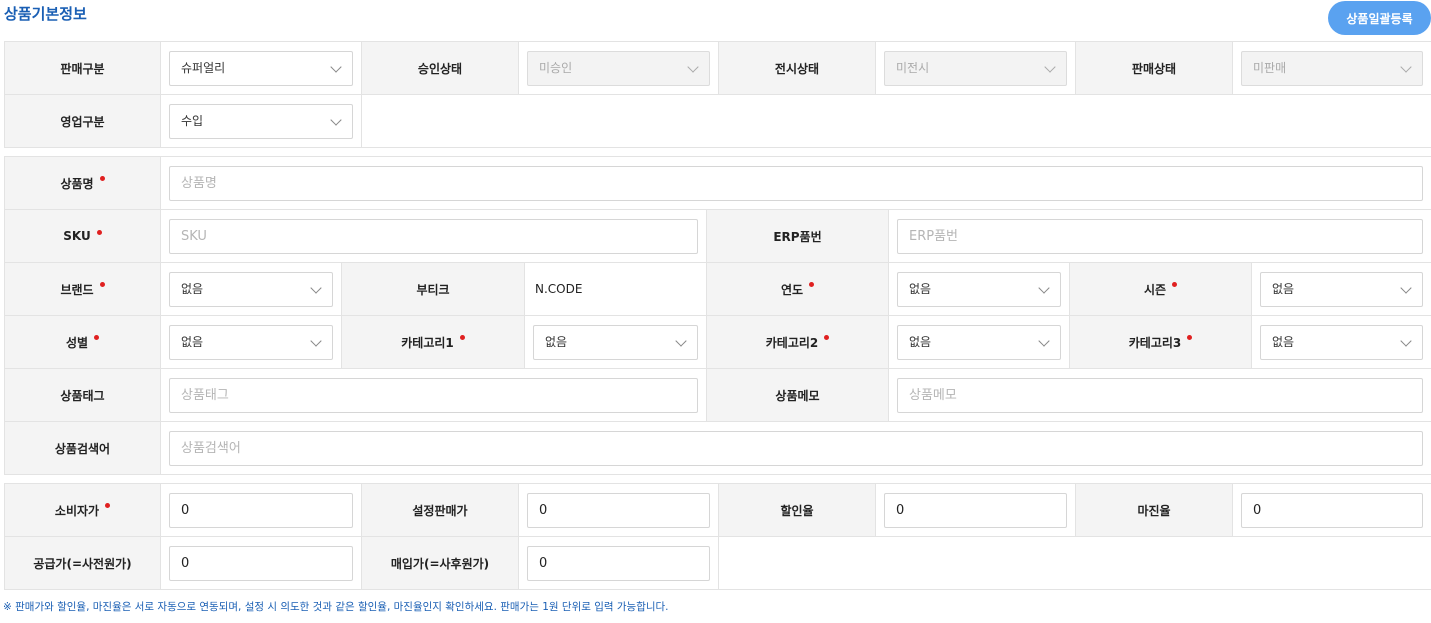  What do you see at coordinates (77, 342) in the screenshot?
I see `gender-label: 성별` at bounding box center [77, 342].